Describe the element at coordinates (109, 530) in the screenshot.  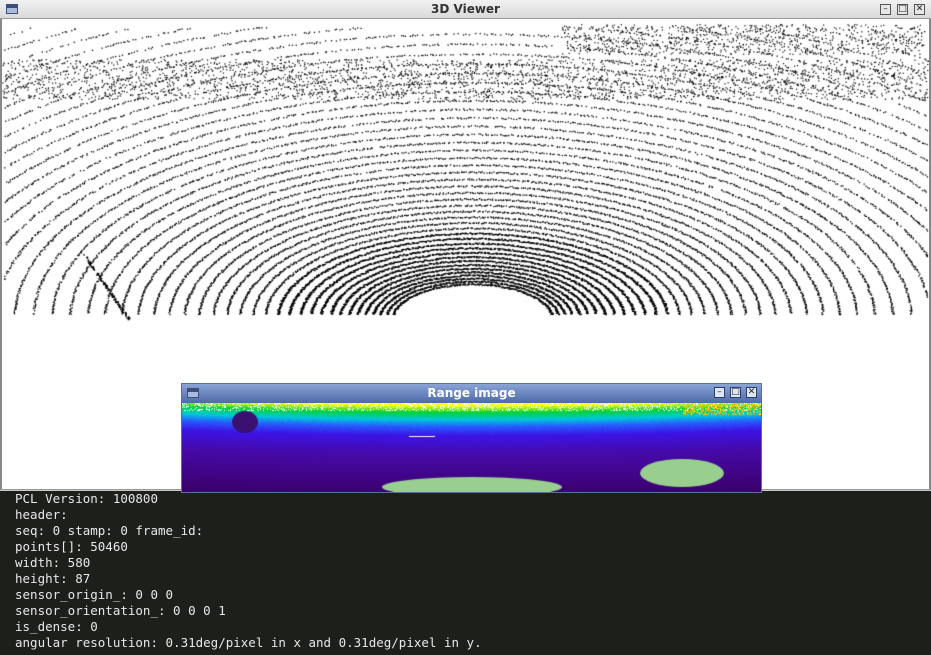
I see `console-line: seq: 0 stamp: 0 frame_id:` at that location.